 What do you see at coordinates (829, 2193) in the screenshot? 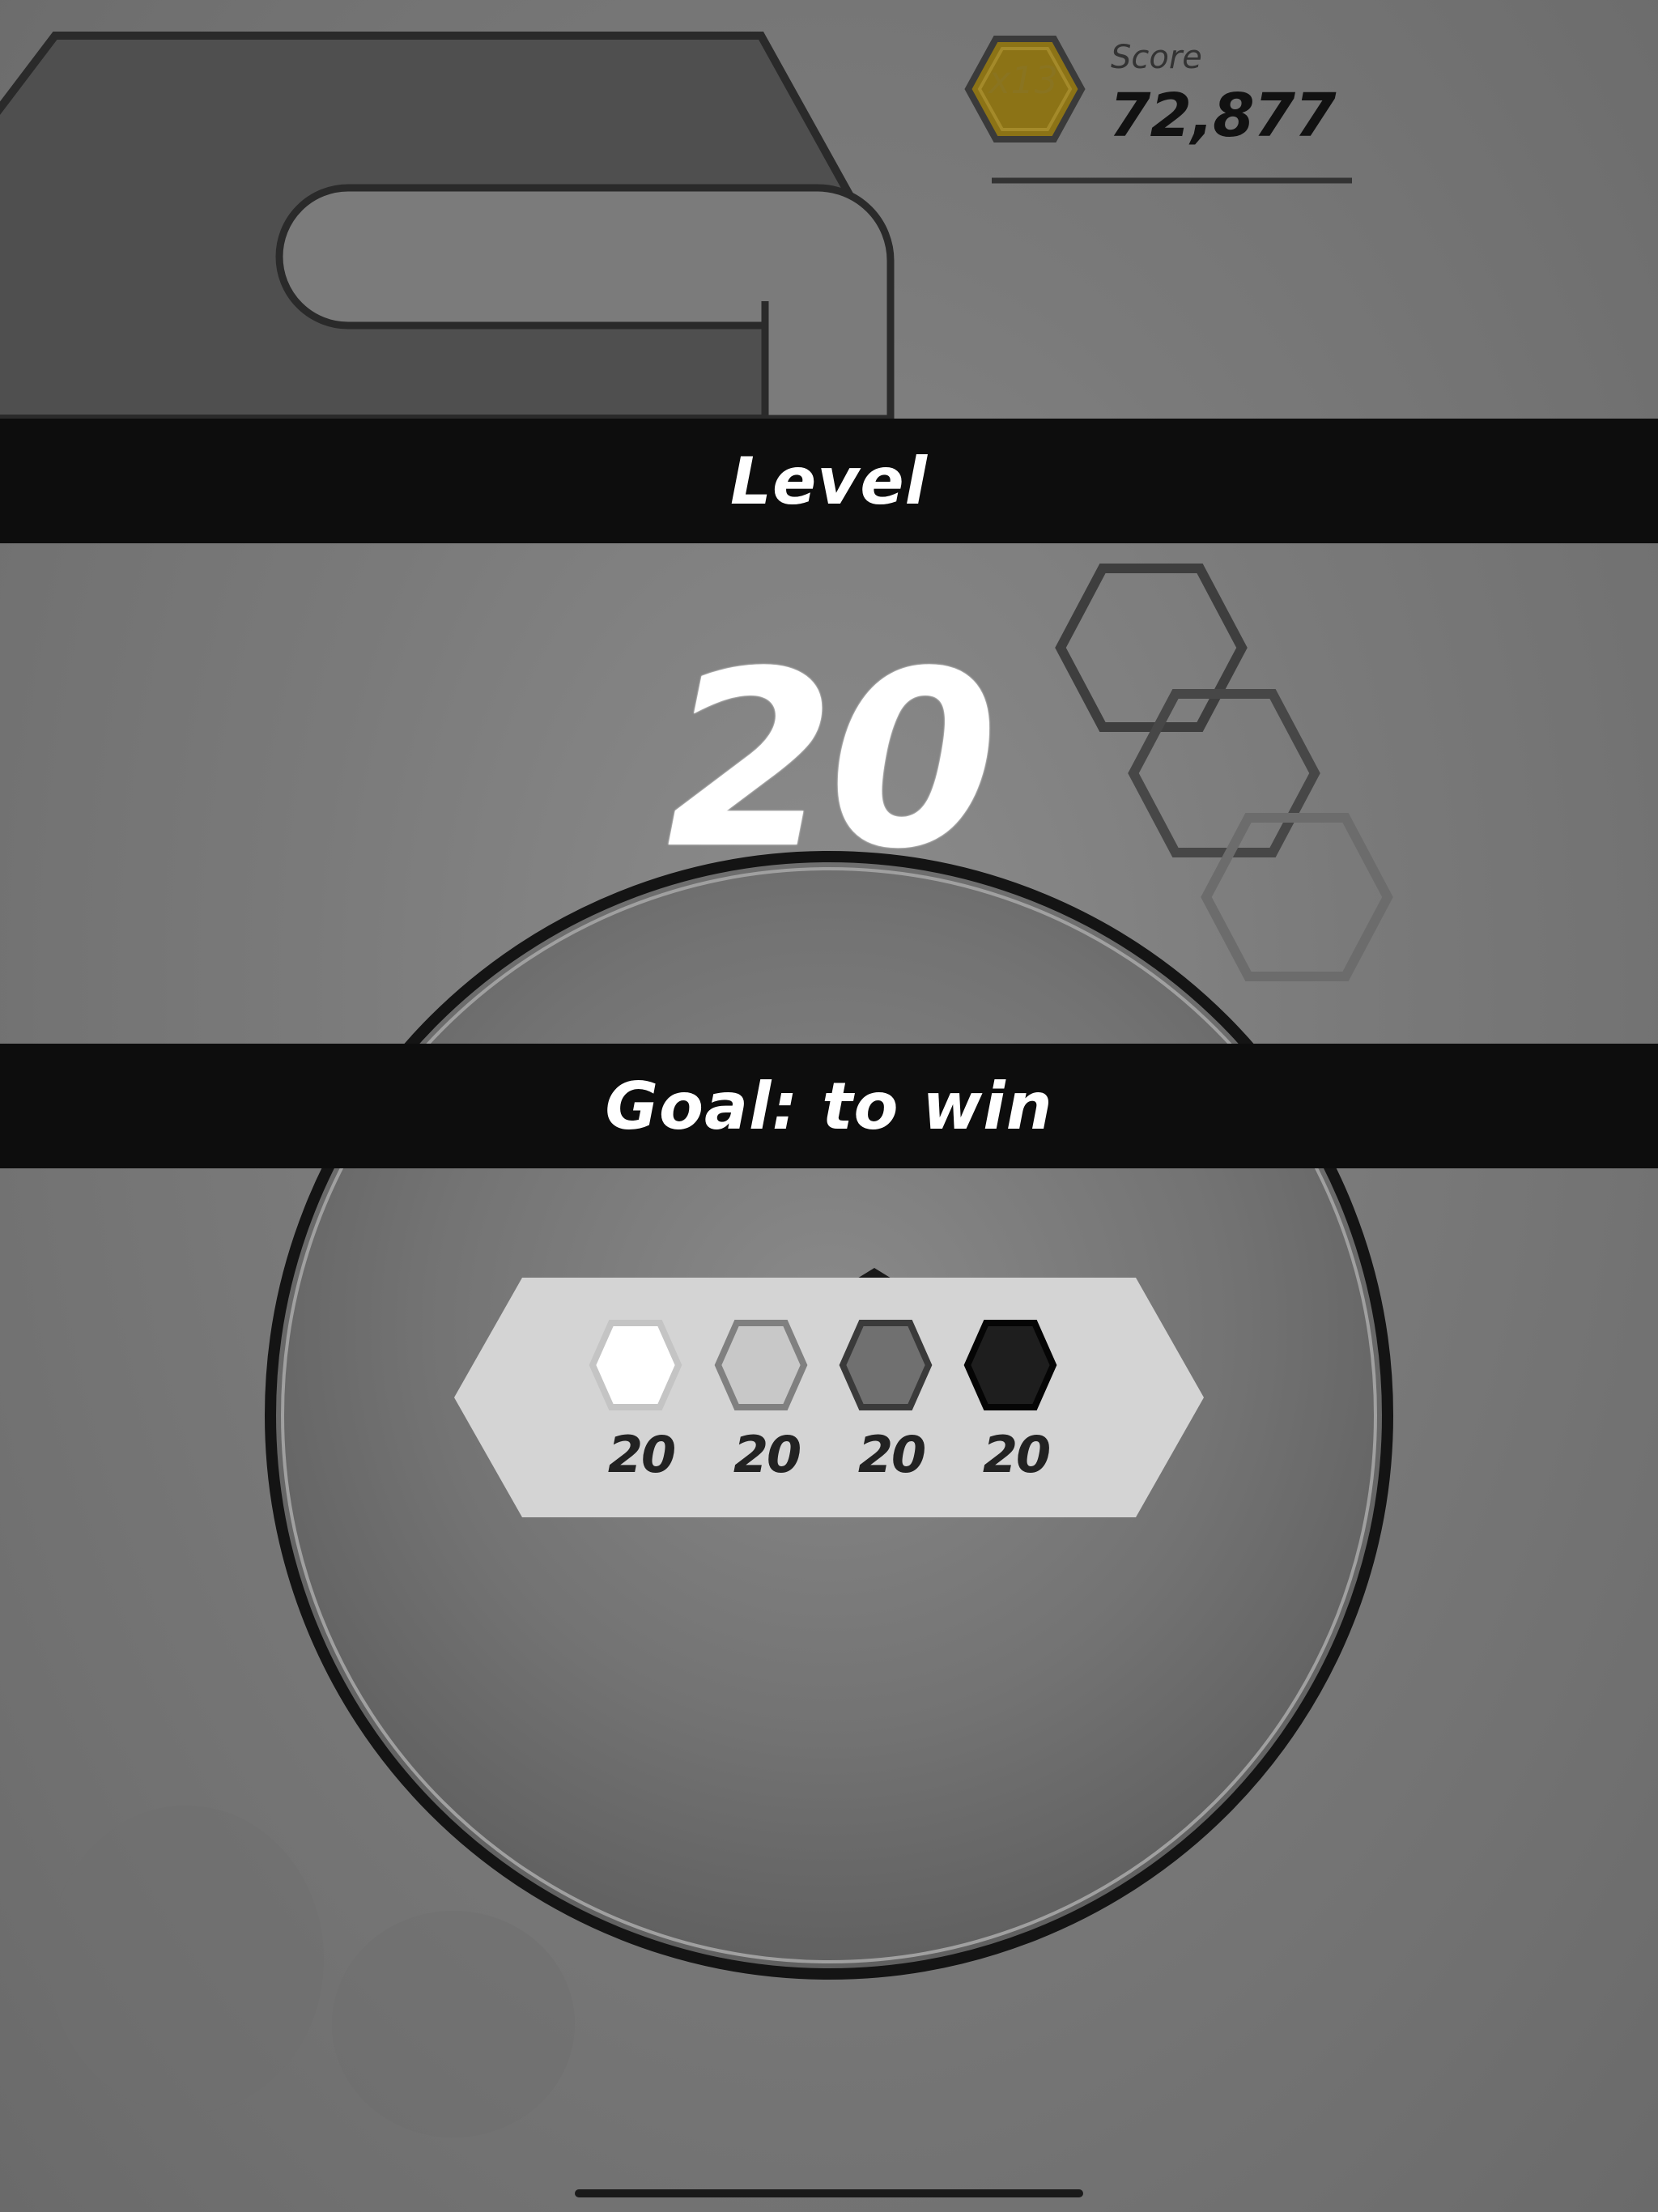
I see `home-indicator` at bounding box center [829, 2193].